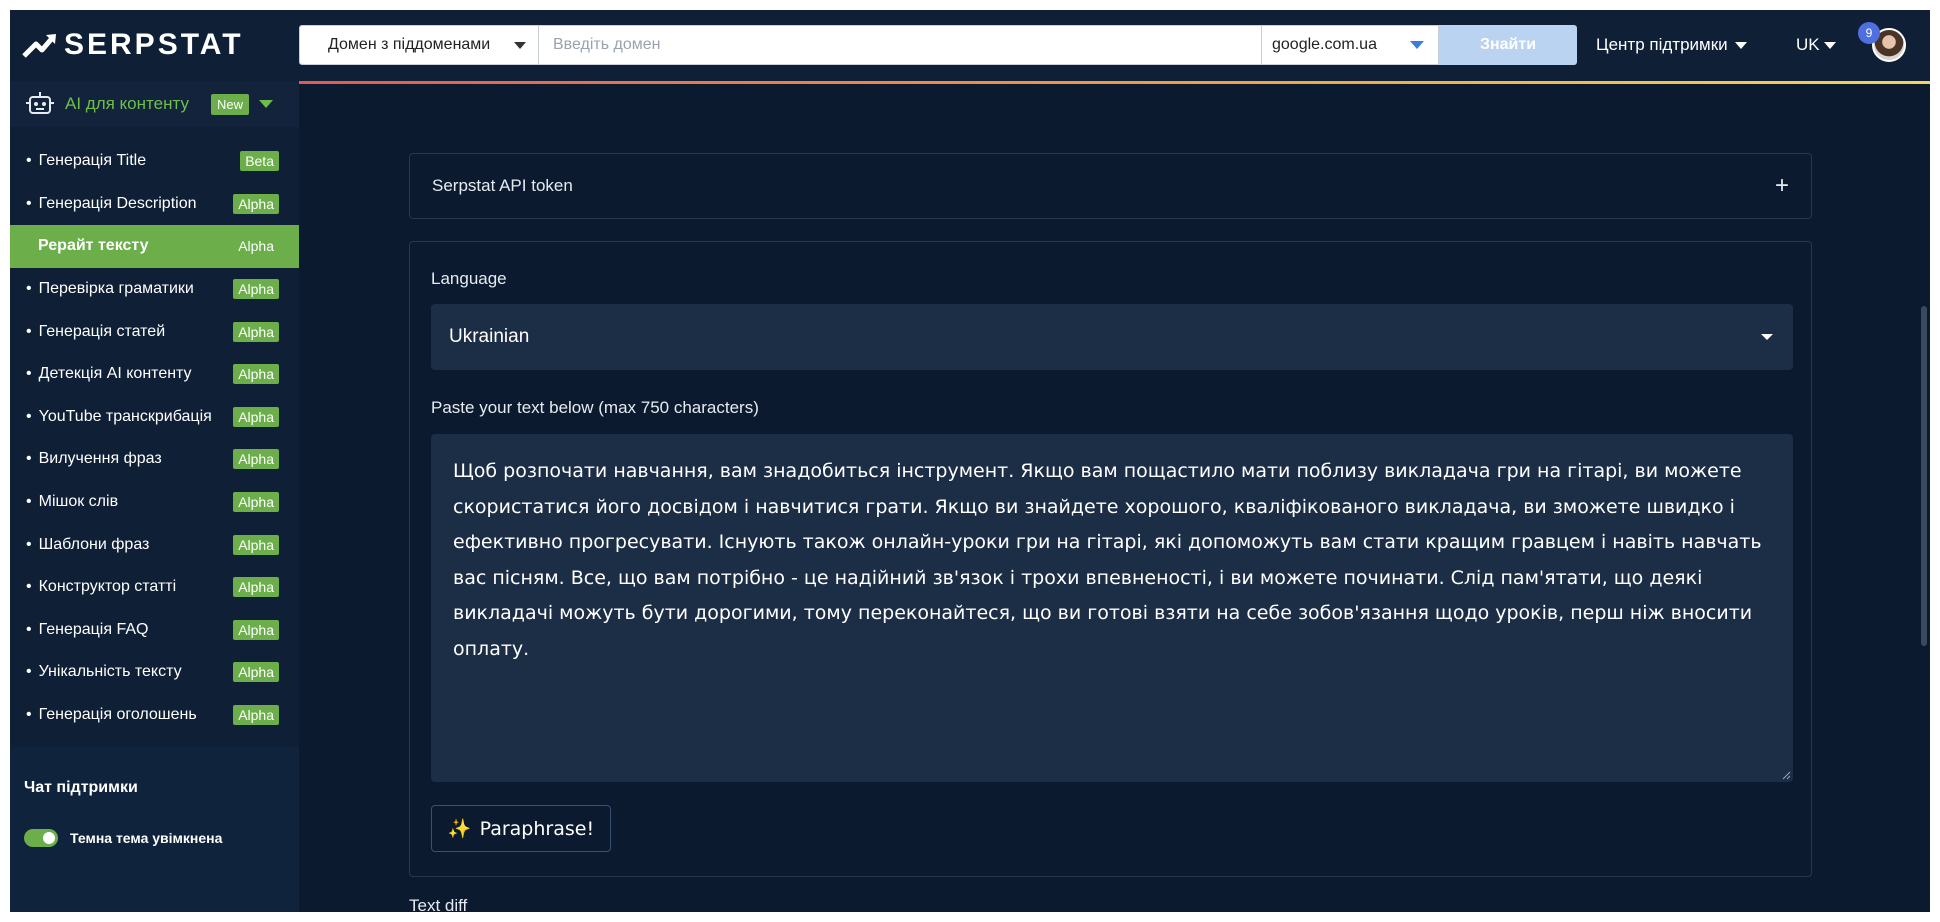  Describe the element at coordinates (101, 587) in the screenshot. I see `sidebar-item-label: Конструктор статті` at that location.